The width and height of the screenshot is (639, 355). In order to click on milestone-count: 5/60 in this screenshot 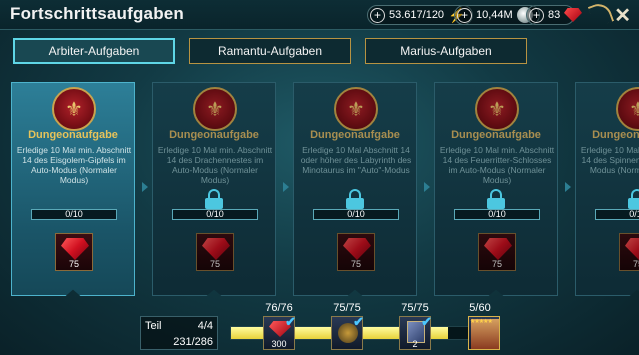, I will do `click(480, 308)`.